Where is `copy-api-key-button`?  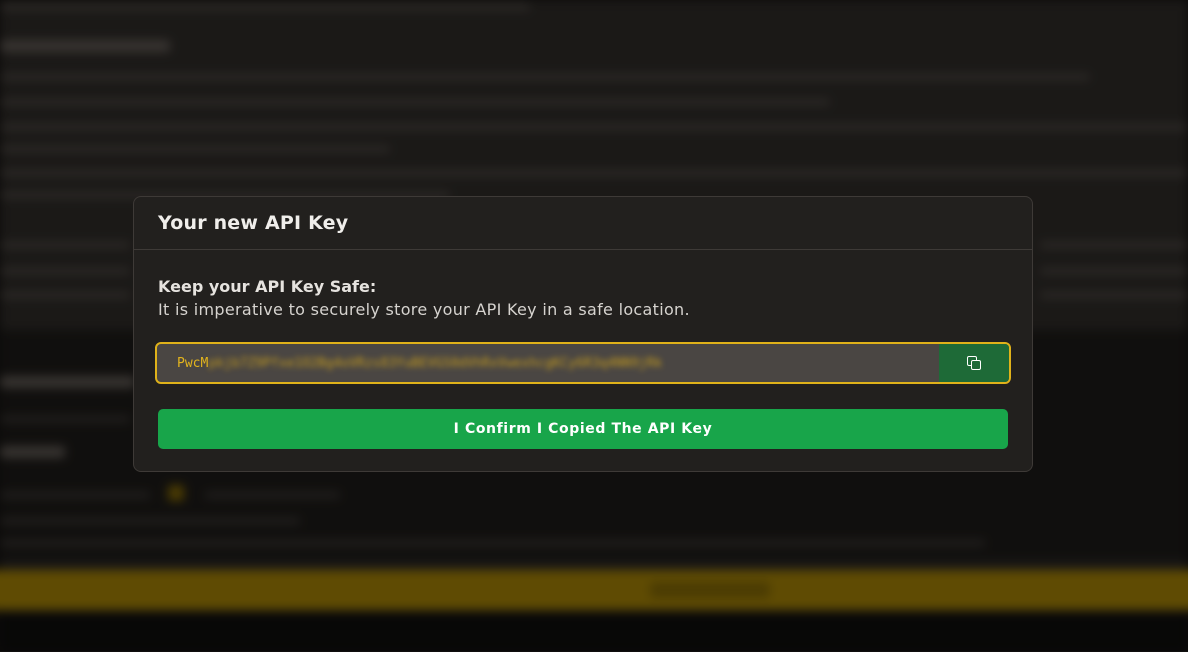 copy-api-key-button is located at coordinates (974, 363).